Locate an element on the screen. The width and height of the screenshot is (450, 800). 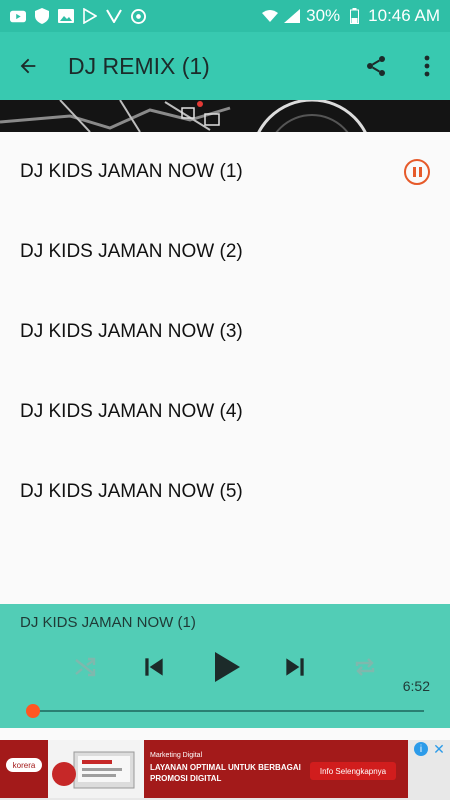
track-item: DJ KIDS JAMAN NOW (3) is located at coordinates (225, 332).